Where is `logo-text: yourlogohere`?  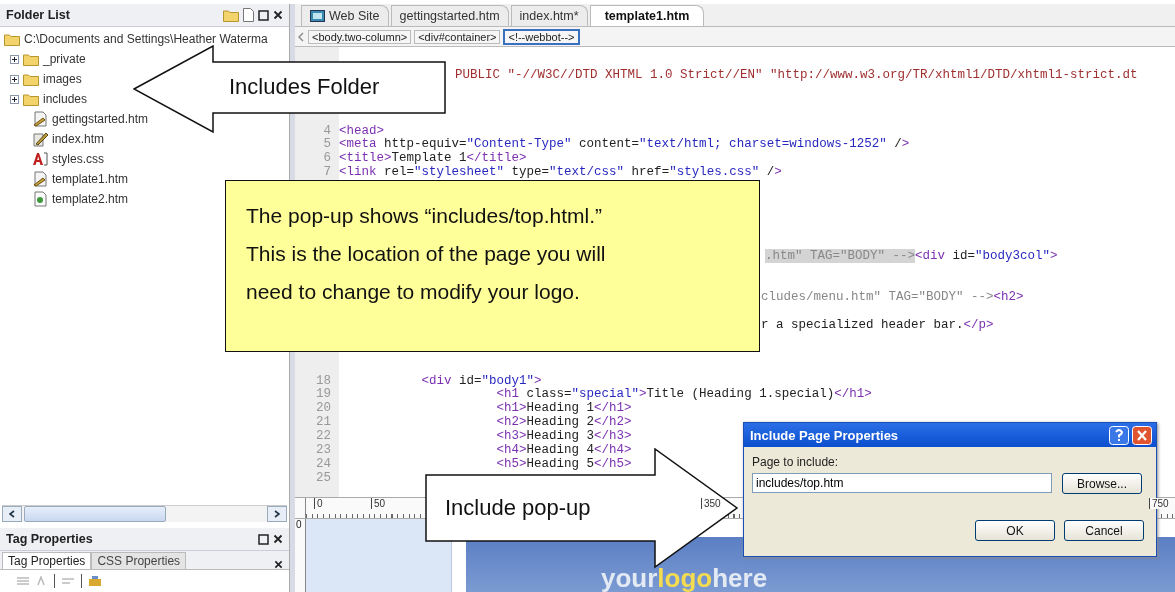
logo-text: yourlogohere is located at coordinates (684, 578).